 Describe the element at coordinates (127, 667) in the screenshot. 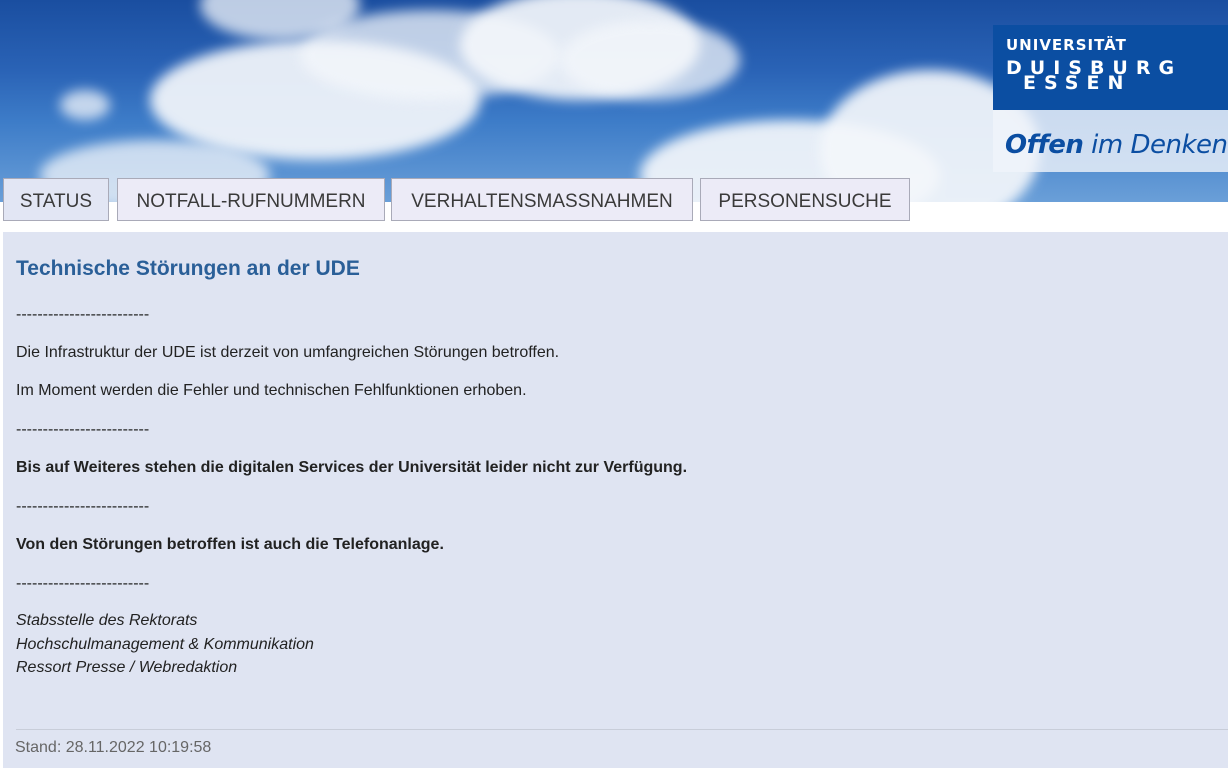

I see `signature-line: Ressort Presse / Webredaktion` at that location.